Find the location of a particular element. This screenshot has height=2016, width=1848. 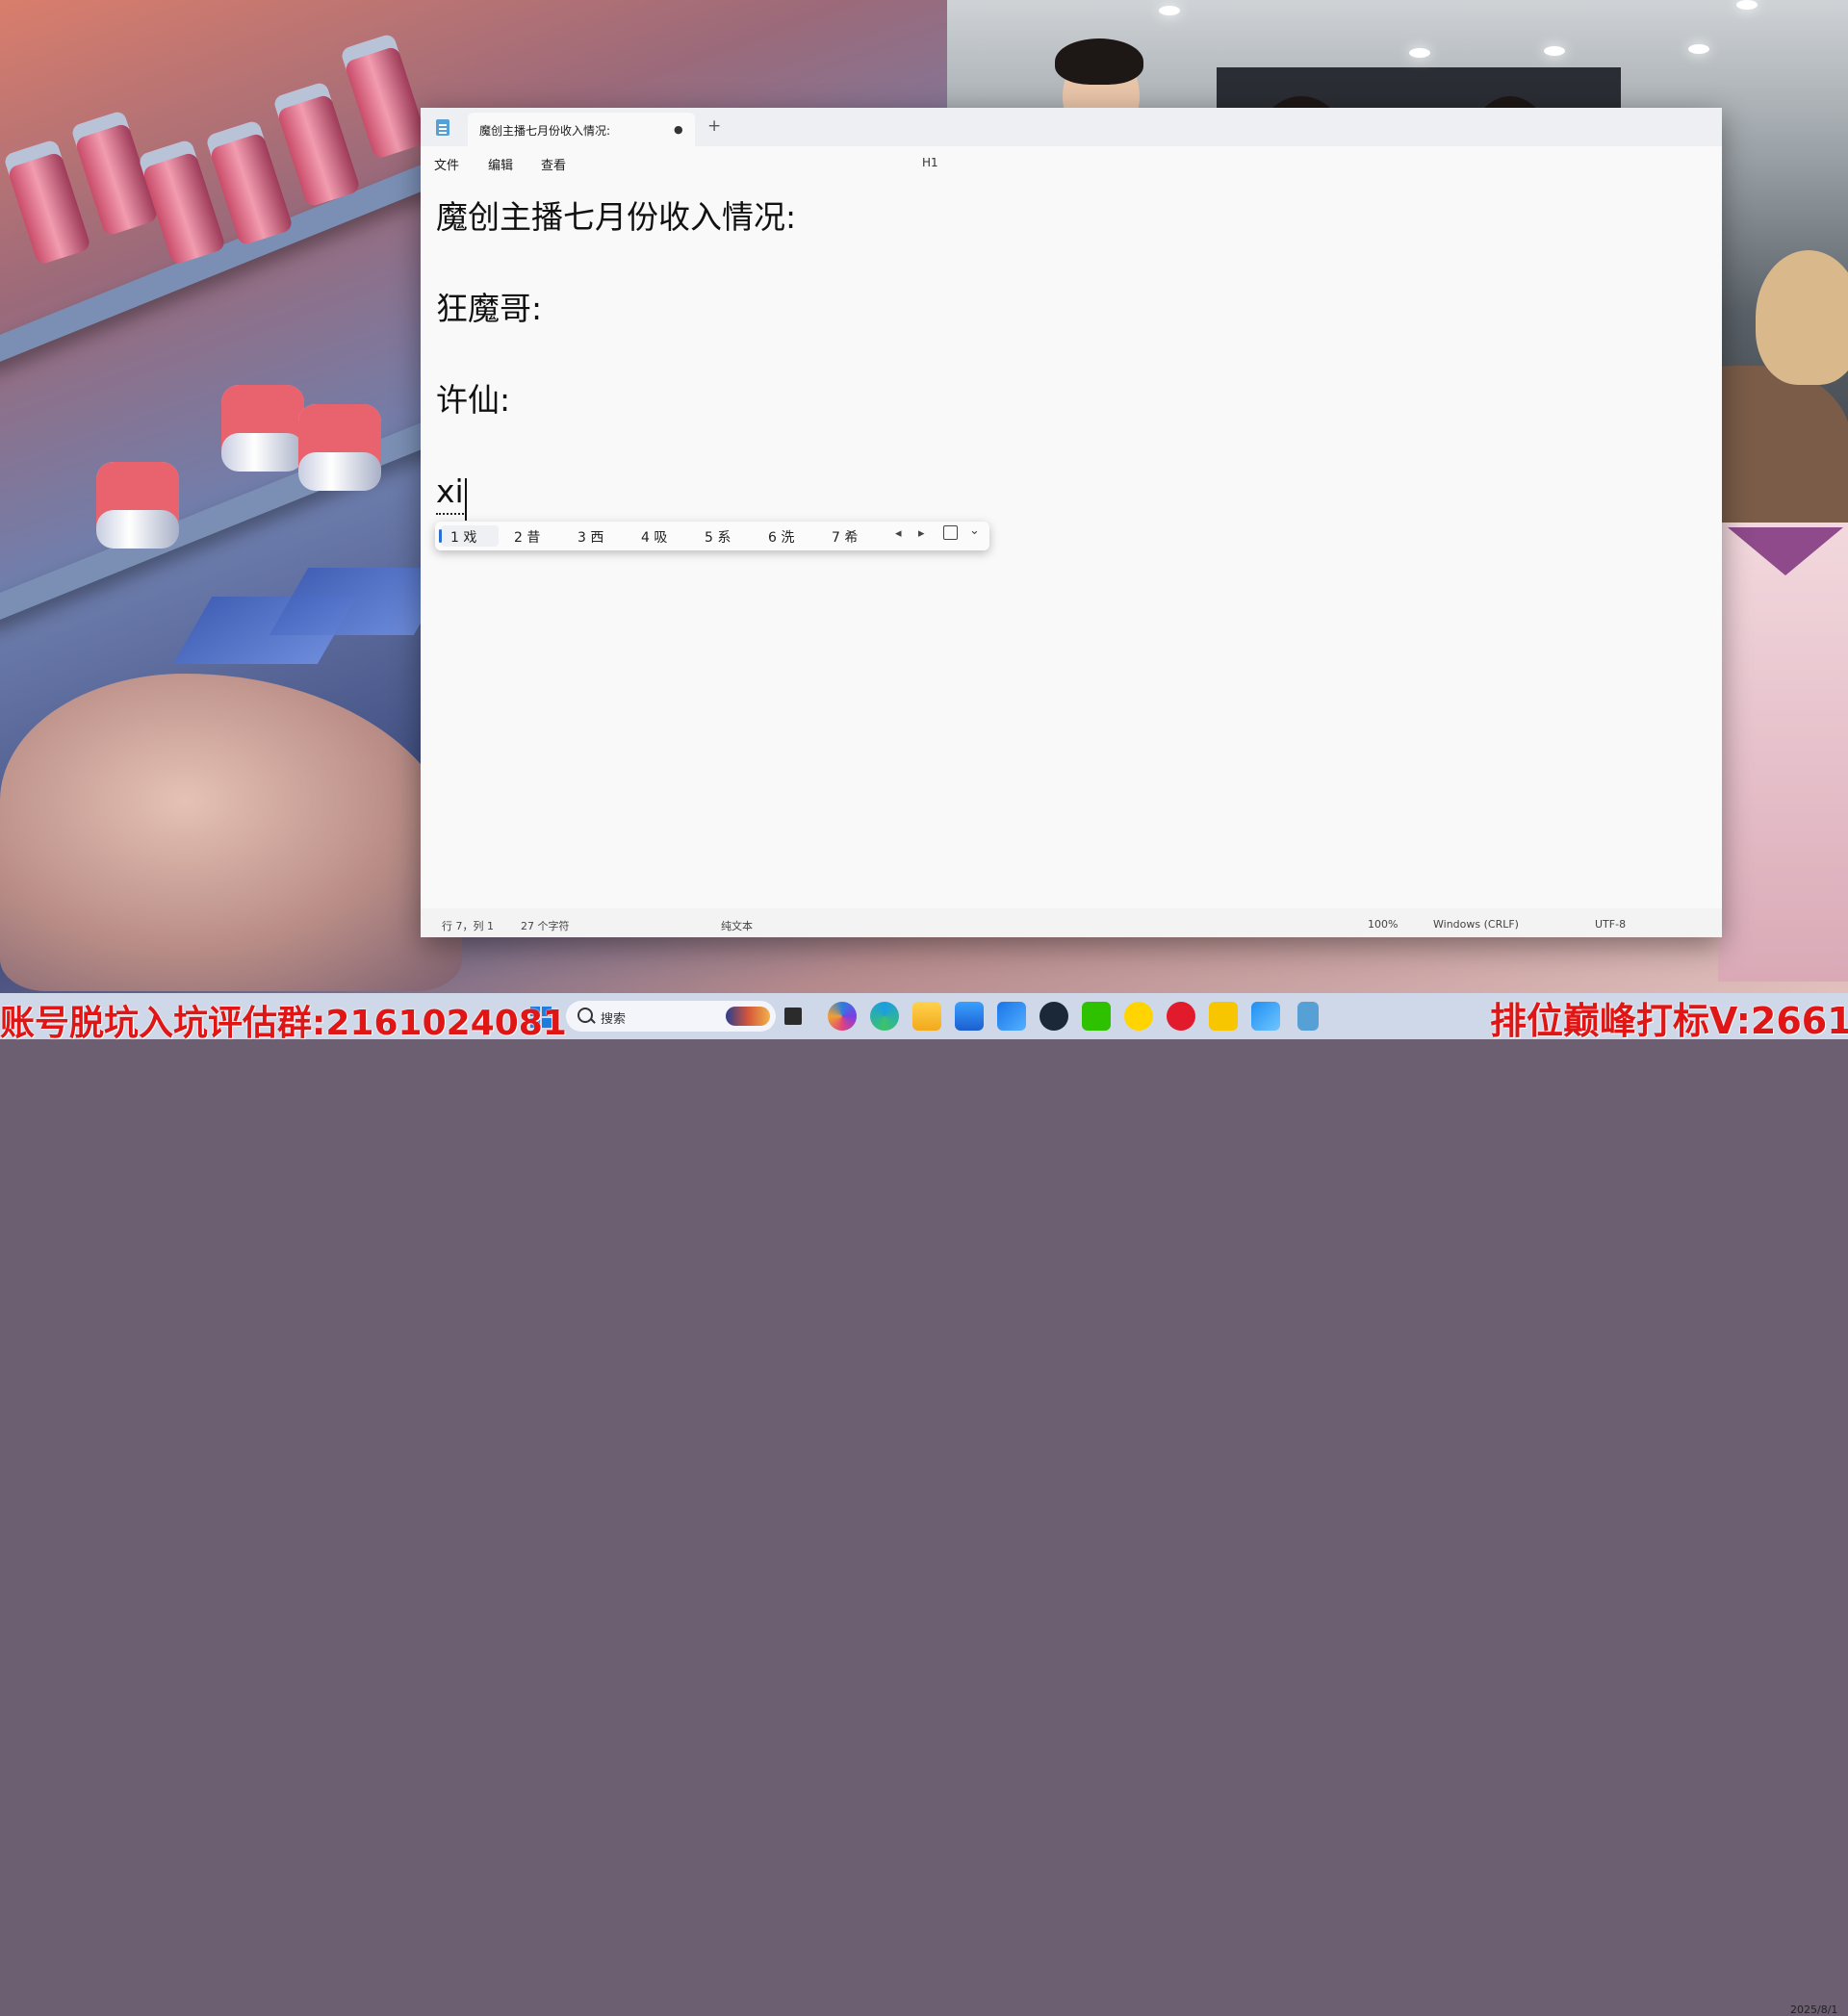

text-caret is located at coordinates (465, 499).